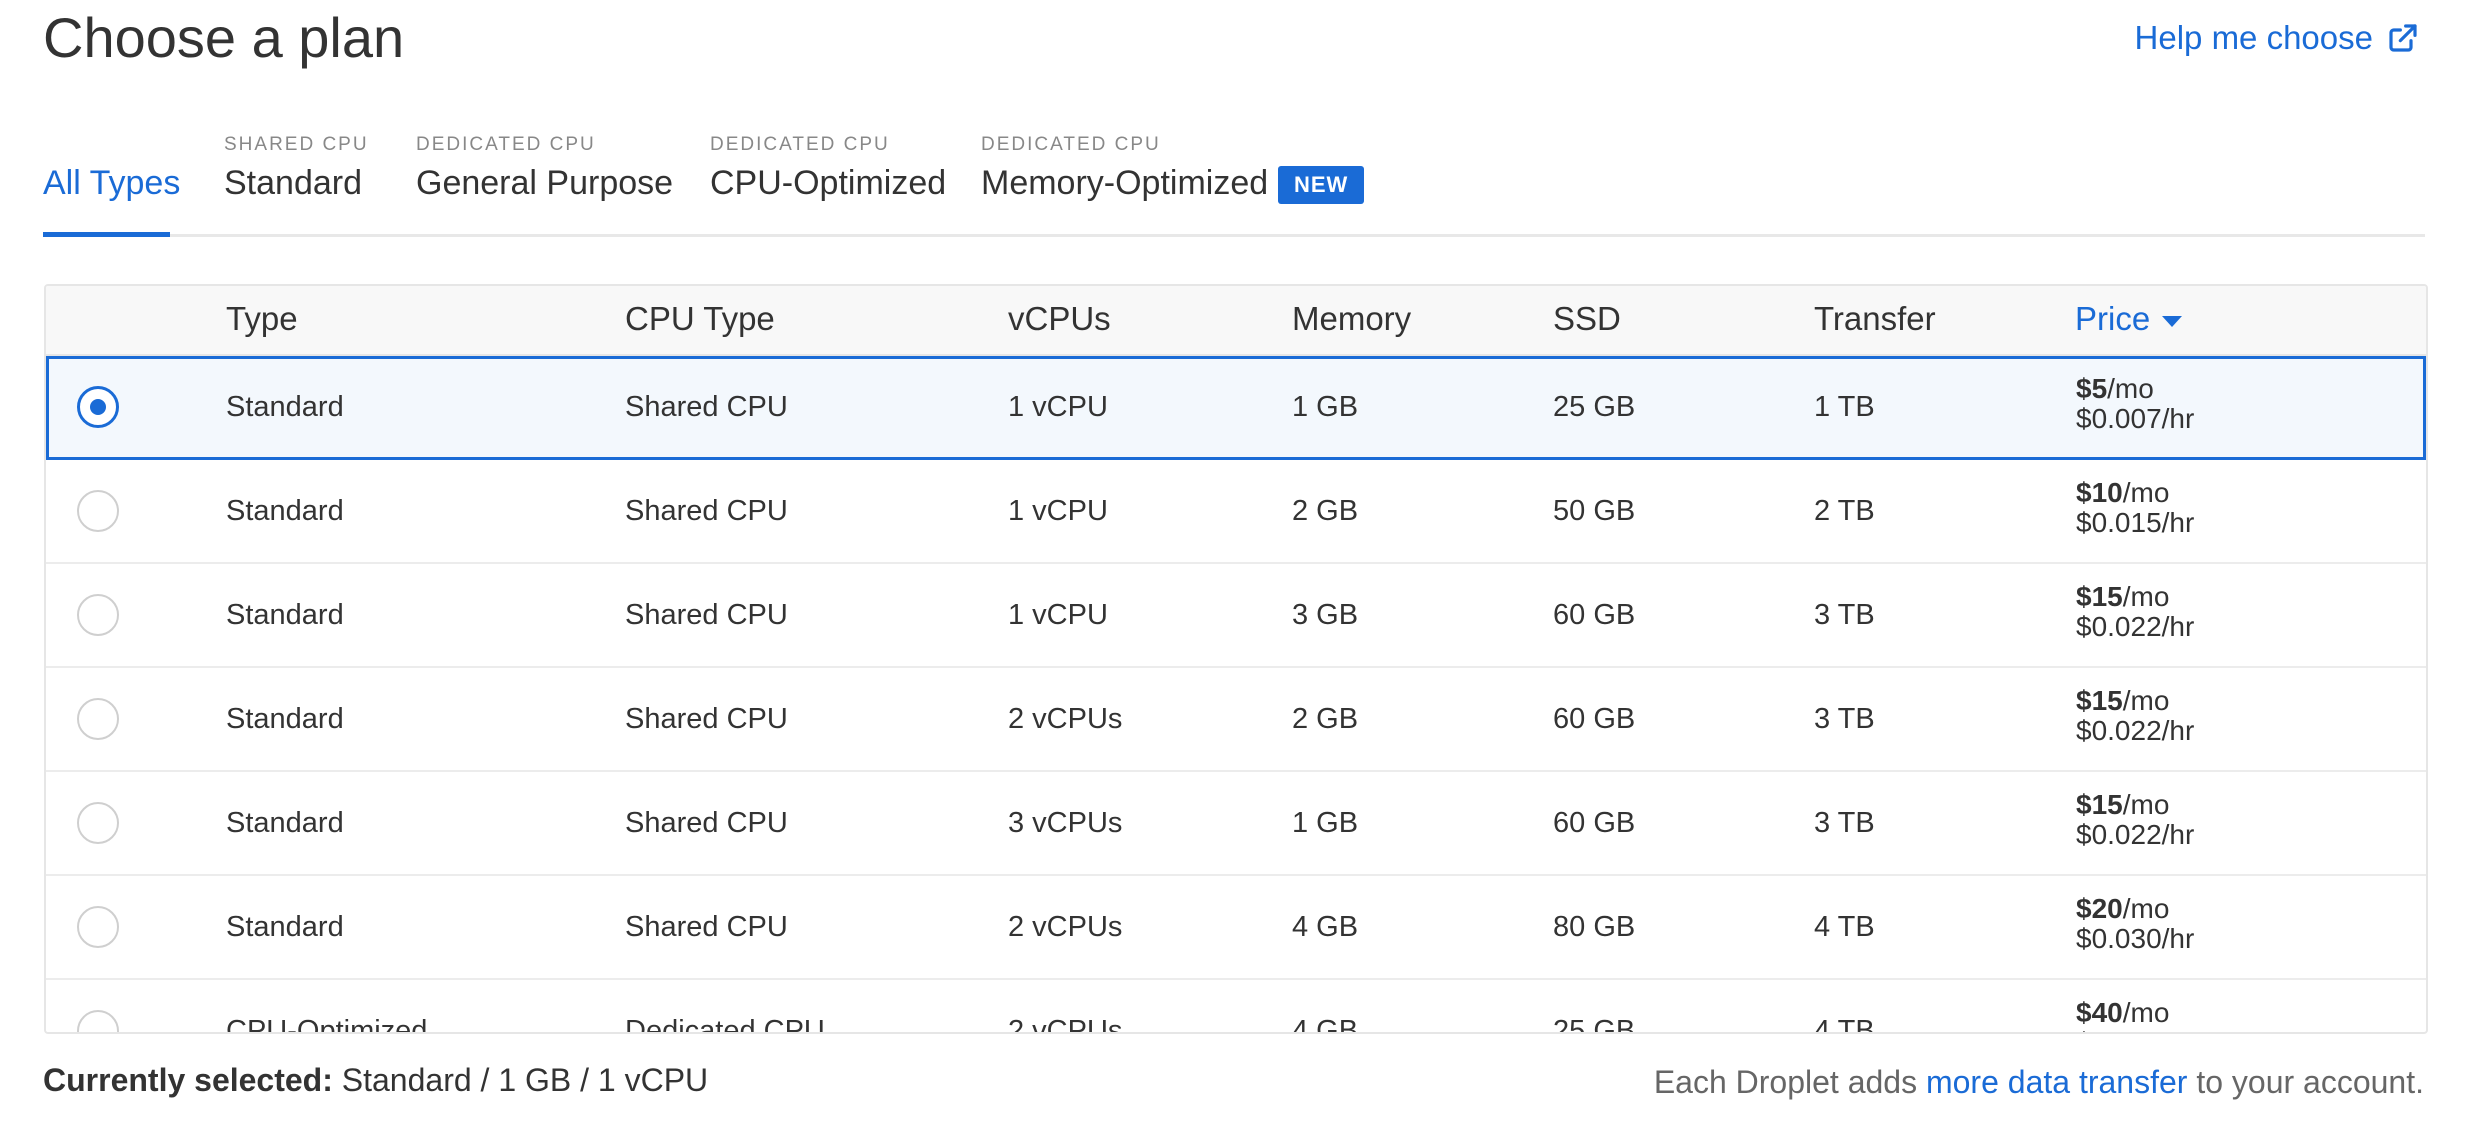 The width and height of the screenshot is (2467, 1147). I want to click on price-amount: $20, so click(2099, 908).